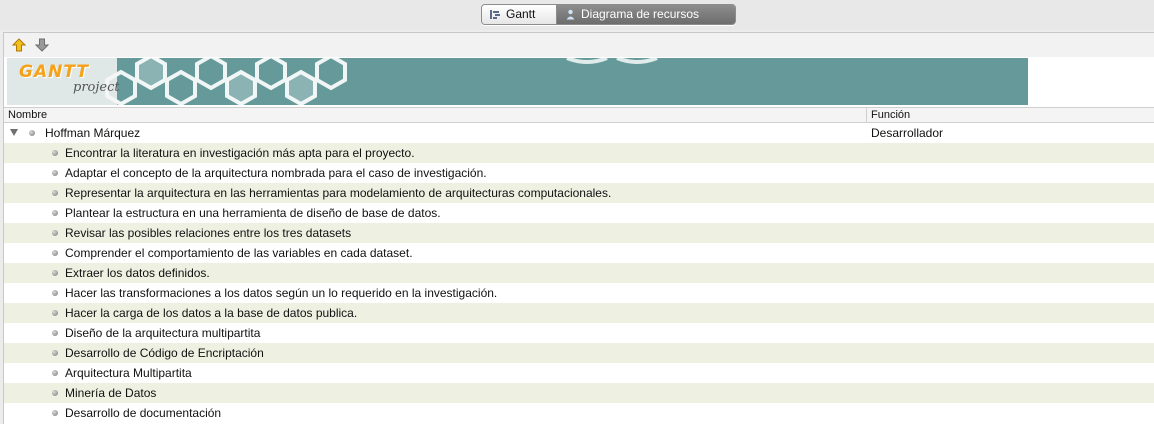 This screenshot has height=424, width=1154. I want to click on view-switcher: Gantt Diagrama de recursos, so click(608, 14).